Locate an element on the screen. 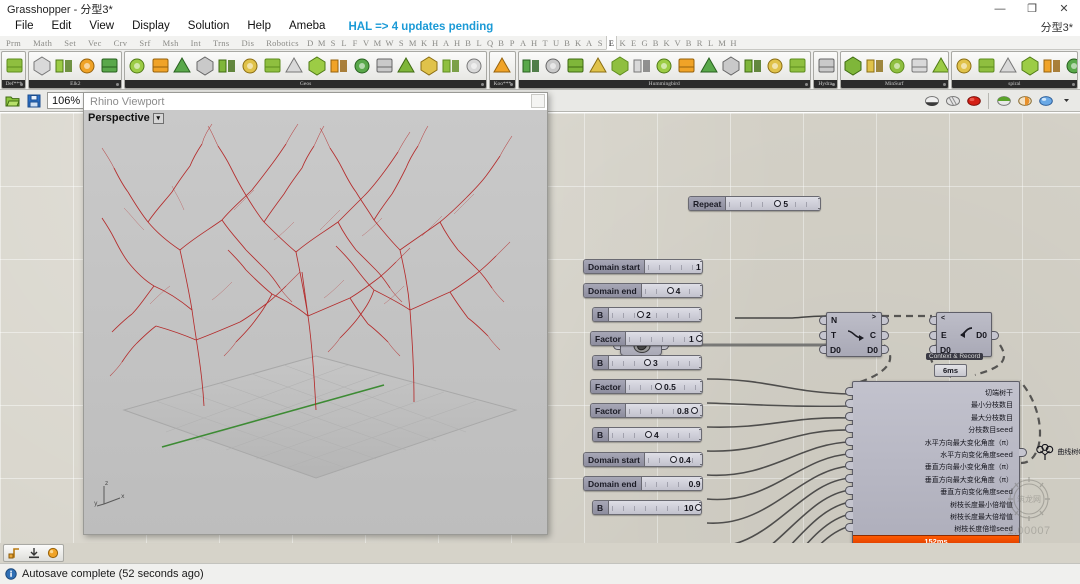  rhino-window-close-button is located at coordinates (538, 101).